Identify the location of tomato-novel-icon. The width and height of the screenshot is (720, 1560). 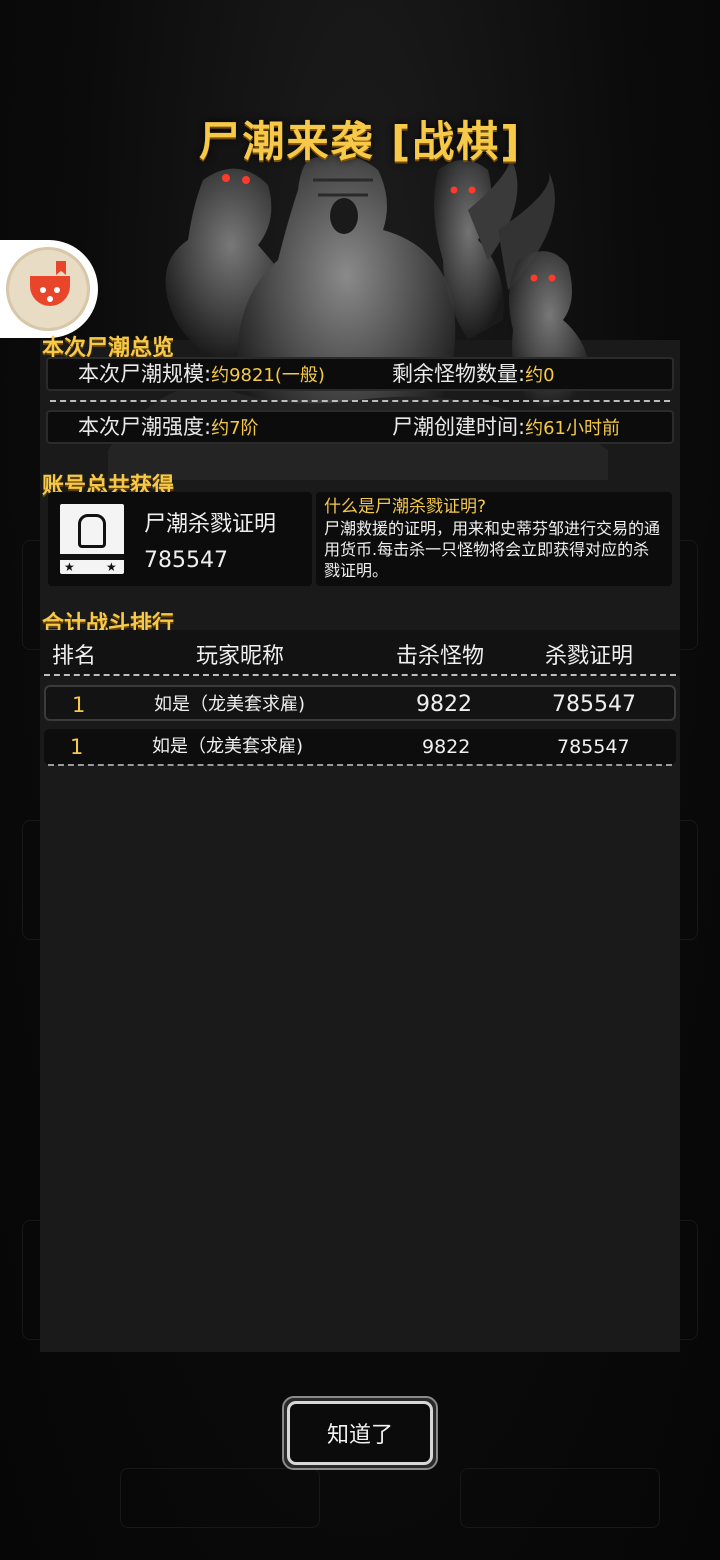
(48, 289).